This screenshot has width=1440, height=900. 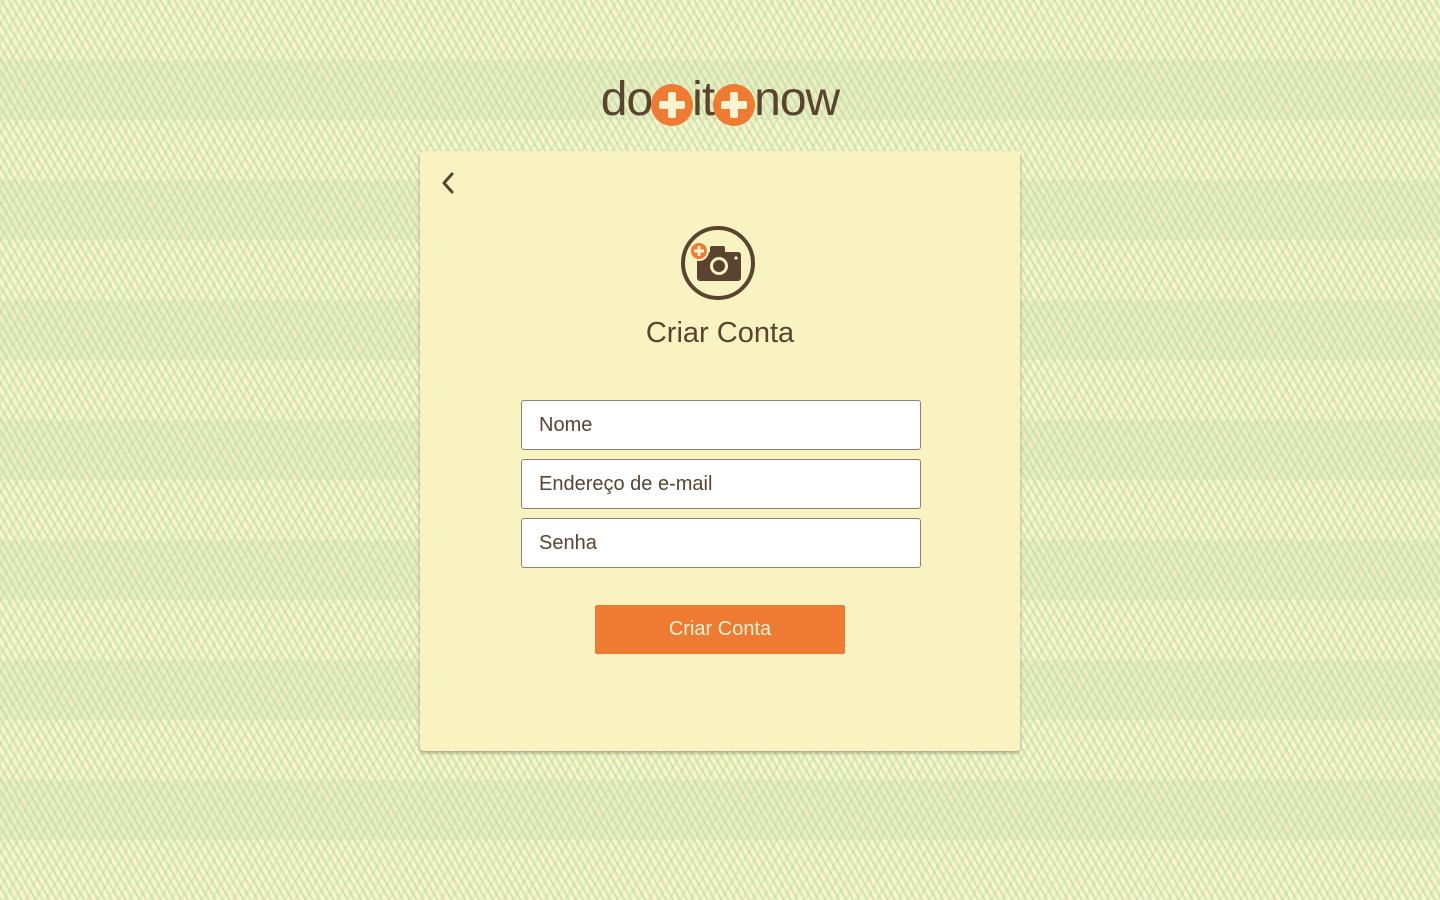 I want to click on create-account-button: Criar Conta, so click(x=720, y=629).